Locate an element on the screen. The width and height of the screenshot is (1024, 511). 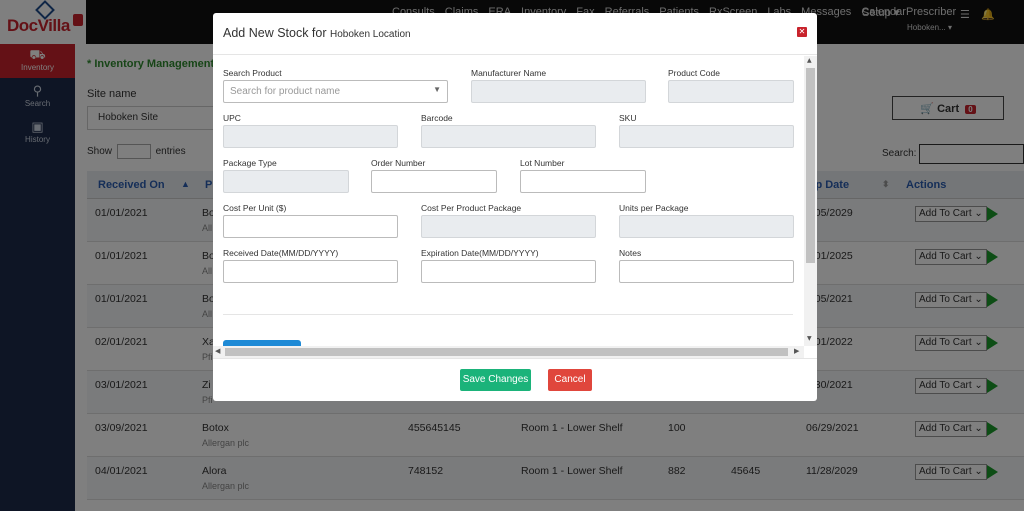
close-icon: ✕ is located at coordinates (802, 32).